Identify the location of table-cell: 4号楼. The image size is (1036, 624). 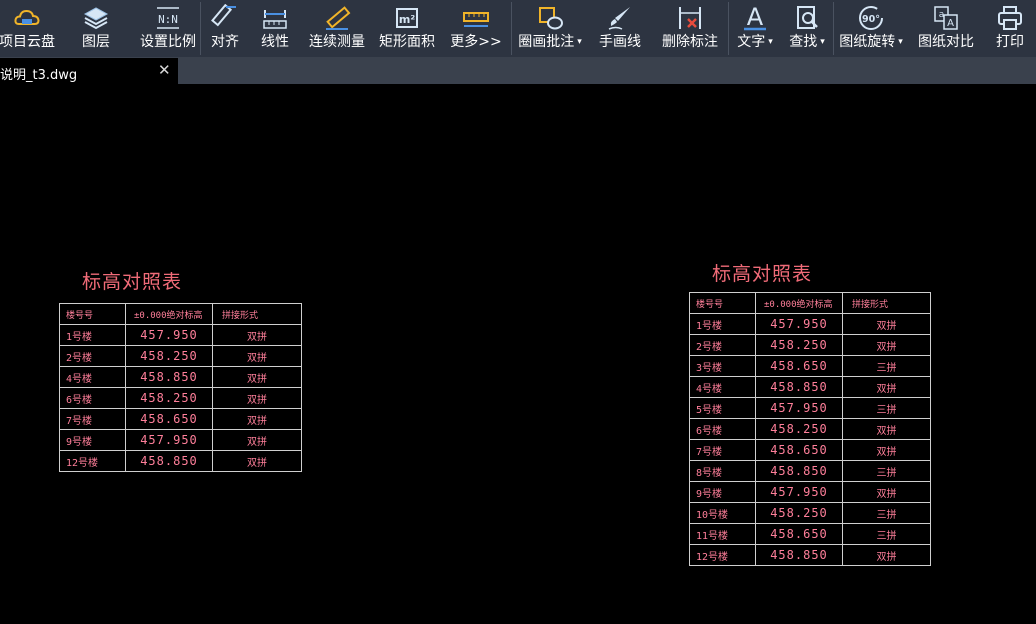
(92, 377).